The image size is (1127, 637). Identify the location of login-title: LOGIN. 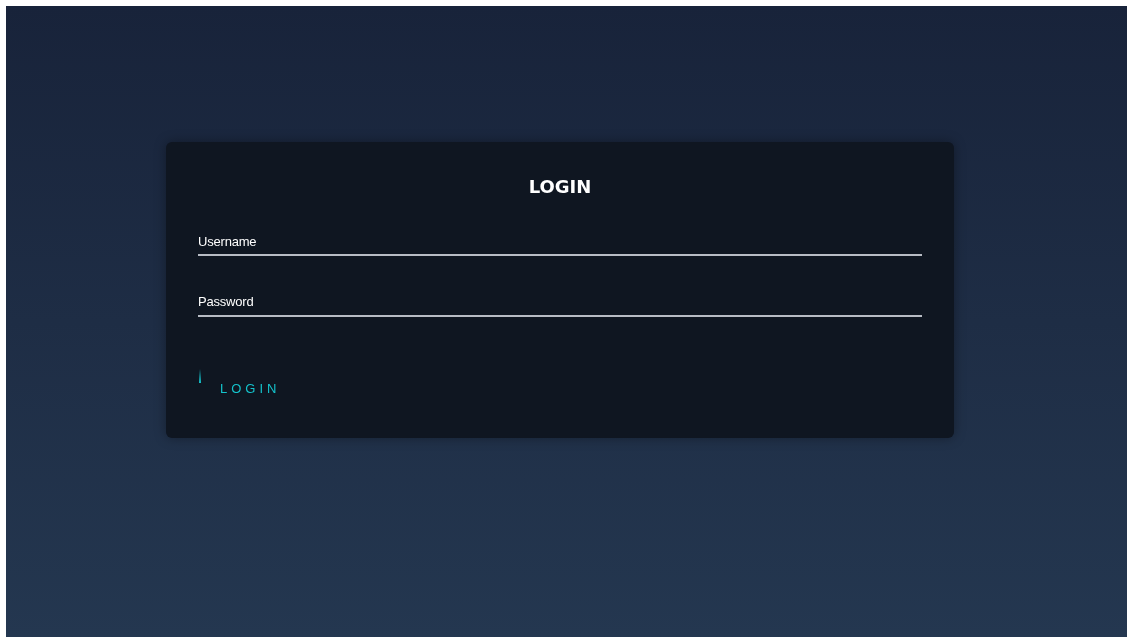
(560, 187).